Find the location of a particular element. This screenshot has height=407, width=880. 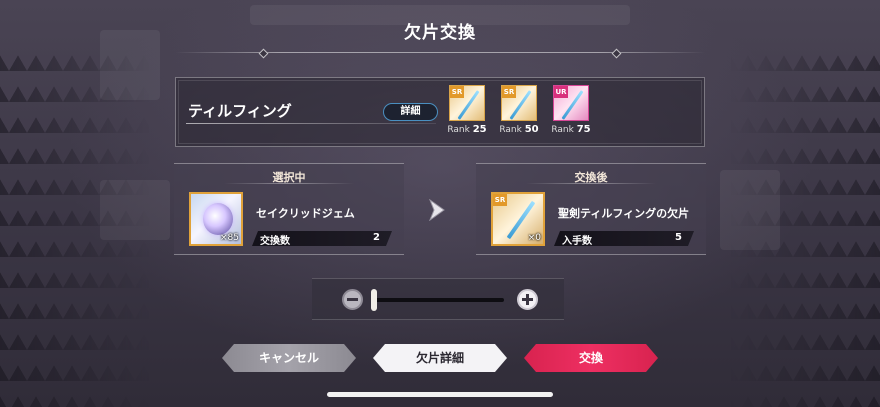

sacred-gem-icon: ×85 is located at coordinates (216, 219).